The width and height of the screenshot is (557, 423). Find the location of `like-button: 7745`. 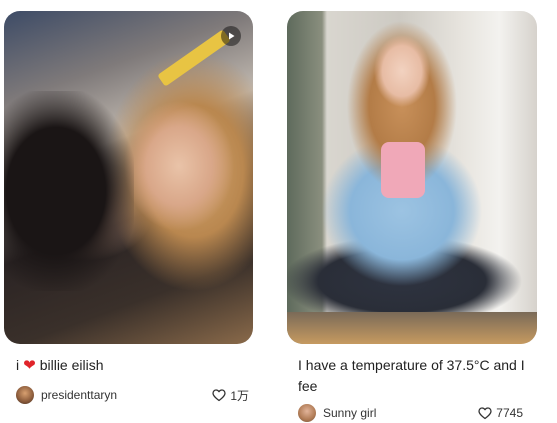

like-button: 7745 is located at coordinates (500, 413).